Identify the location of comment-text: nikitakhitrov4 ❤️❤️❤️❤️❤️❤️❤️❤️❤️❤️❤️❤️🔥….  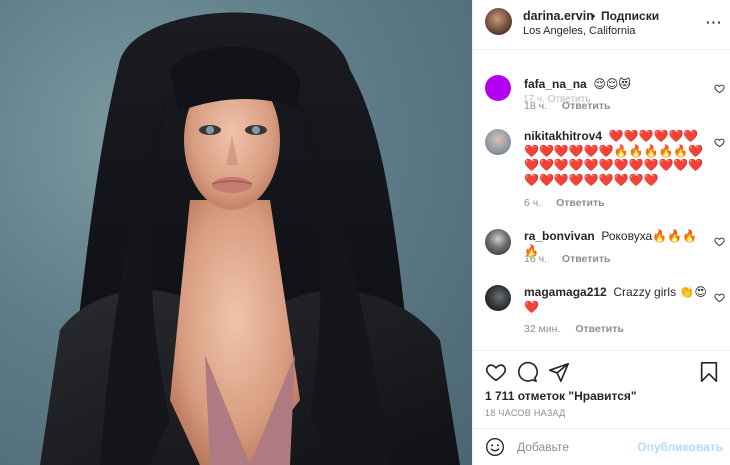
(616, 158).